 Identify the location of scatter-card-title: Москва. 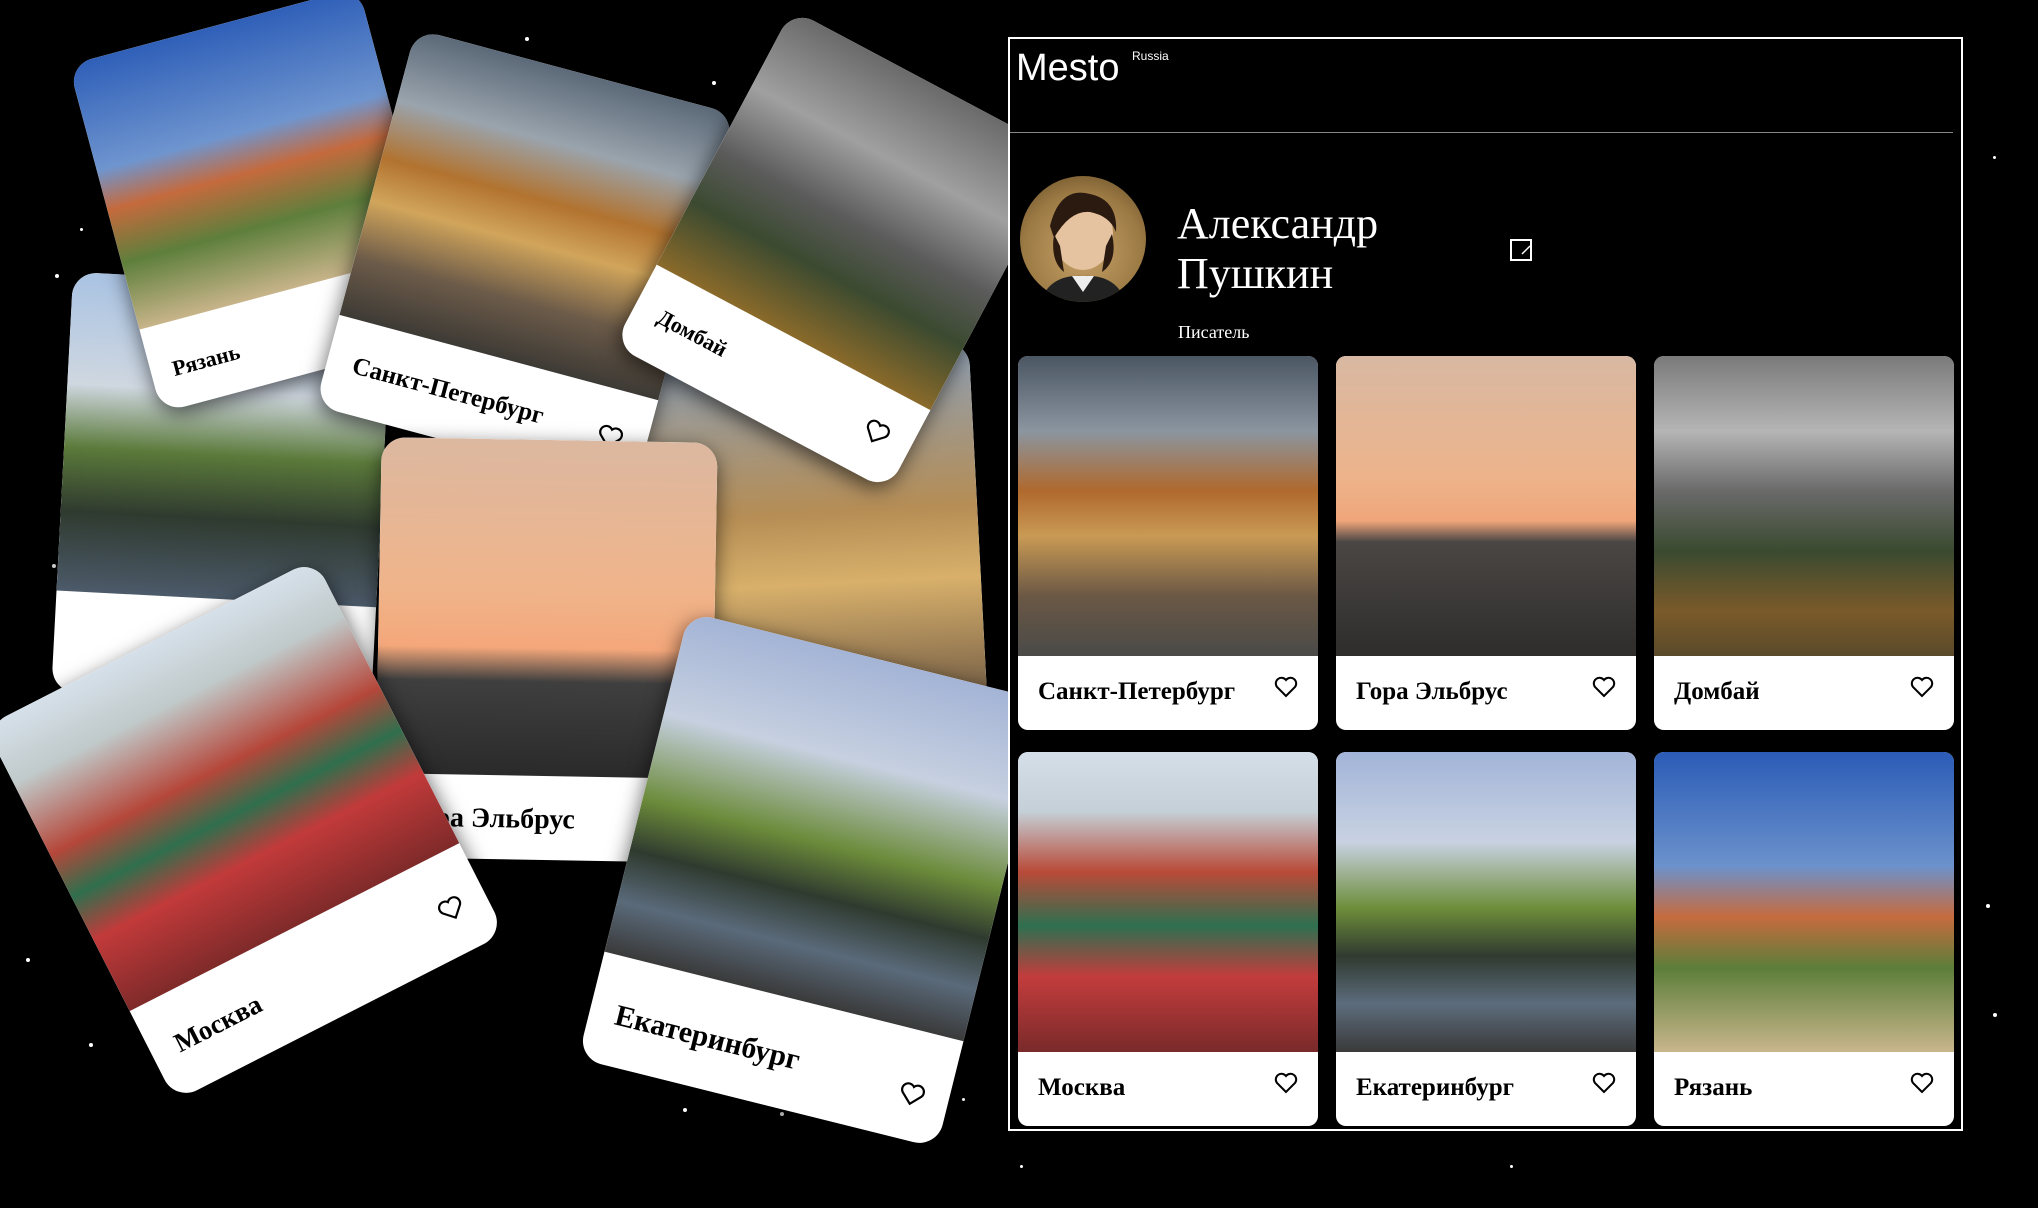
(218, 1023).